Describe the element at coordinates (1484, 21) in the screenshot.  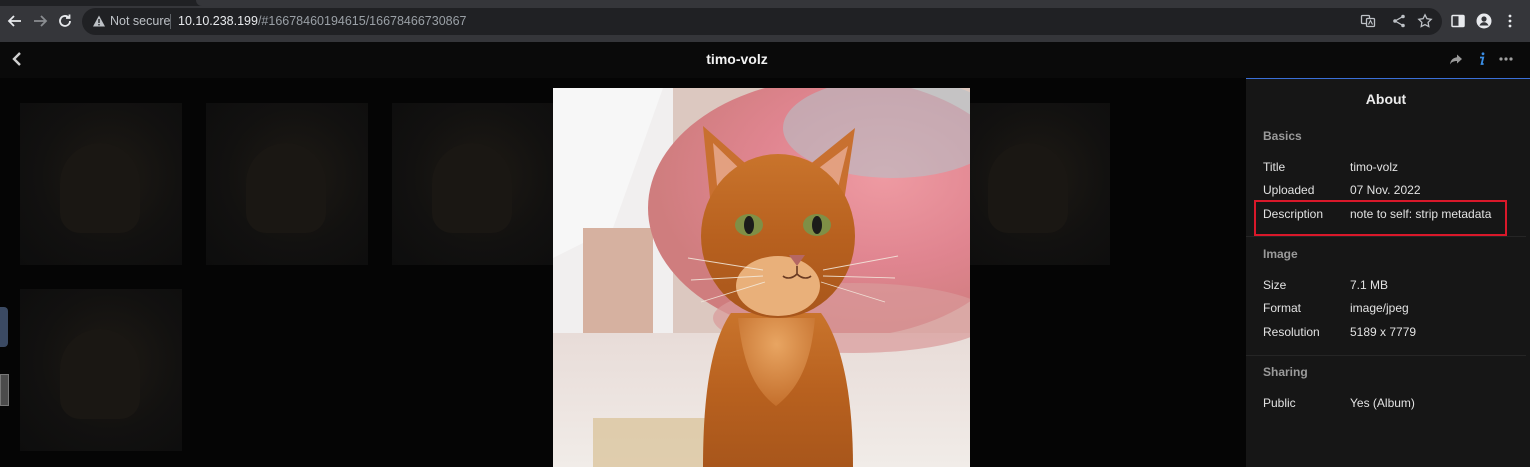
I see `profile-avatar-icon` at that location.